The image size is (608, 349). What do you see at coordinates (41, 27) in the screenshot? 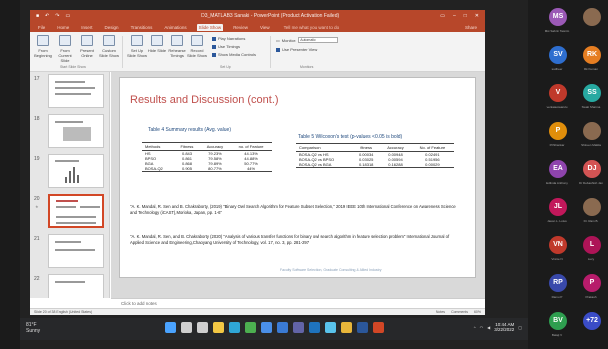
I see `tab-file: File` at bounding box center [41, 27].